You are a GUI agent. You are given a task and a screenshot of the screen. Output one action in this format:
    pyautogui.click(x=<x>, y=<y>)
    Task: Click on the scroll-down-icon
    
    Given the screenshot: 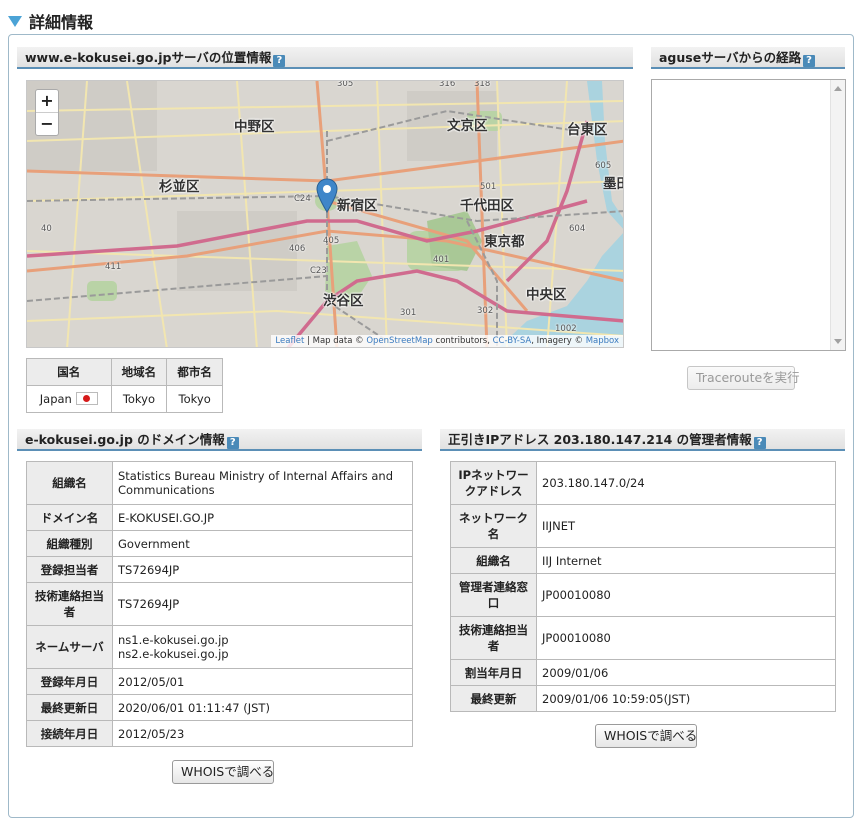 What is the action you would take?
    pyautogui.click(x=838, y=341)
    